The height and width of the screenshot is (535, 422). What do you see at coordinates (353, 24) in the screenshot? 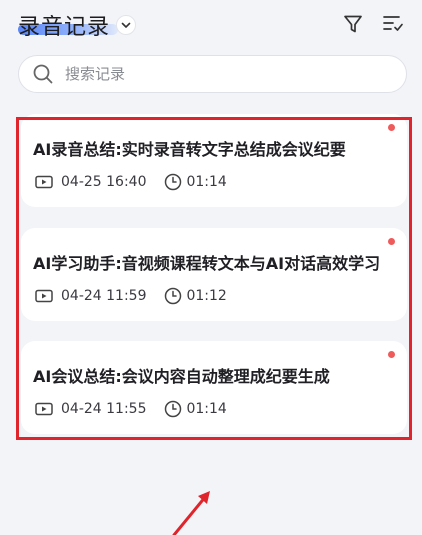
I see `filter-icon` at bounding box center [353, 24].